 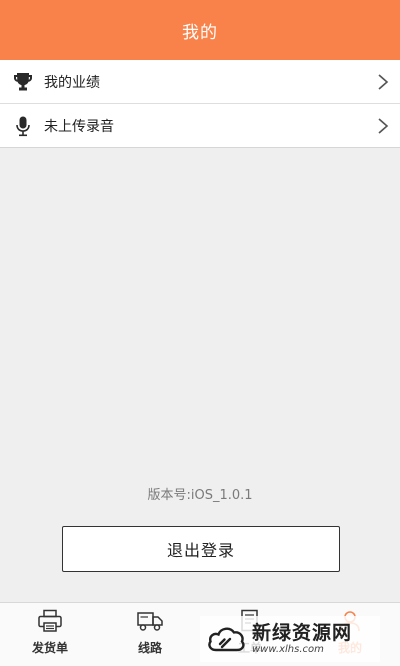 I want to click on menu-item-label: 未上传录音, so click(x=79, y=126).